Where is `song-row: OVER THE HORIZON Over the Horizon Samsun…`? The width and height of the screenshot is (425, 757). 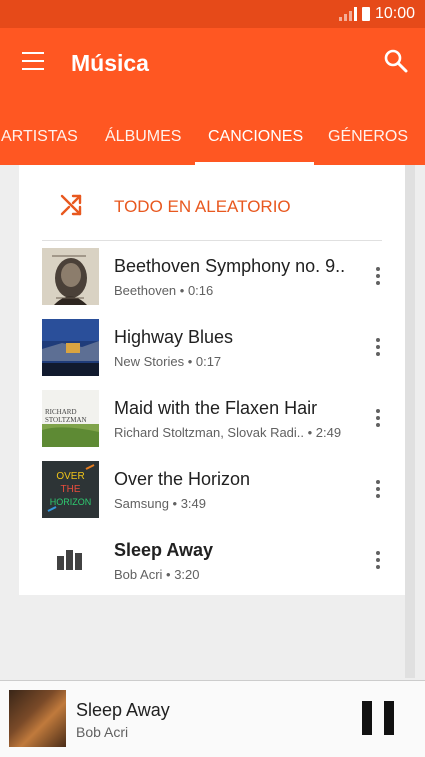
song-row: OVER THE HORIZON Over the Horizon Samsun… is located at coordinates (212, 491).